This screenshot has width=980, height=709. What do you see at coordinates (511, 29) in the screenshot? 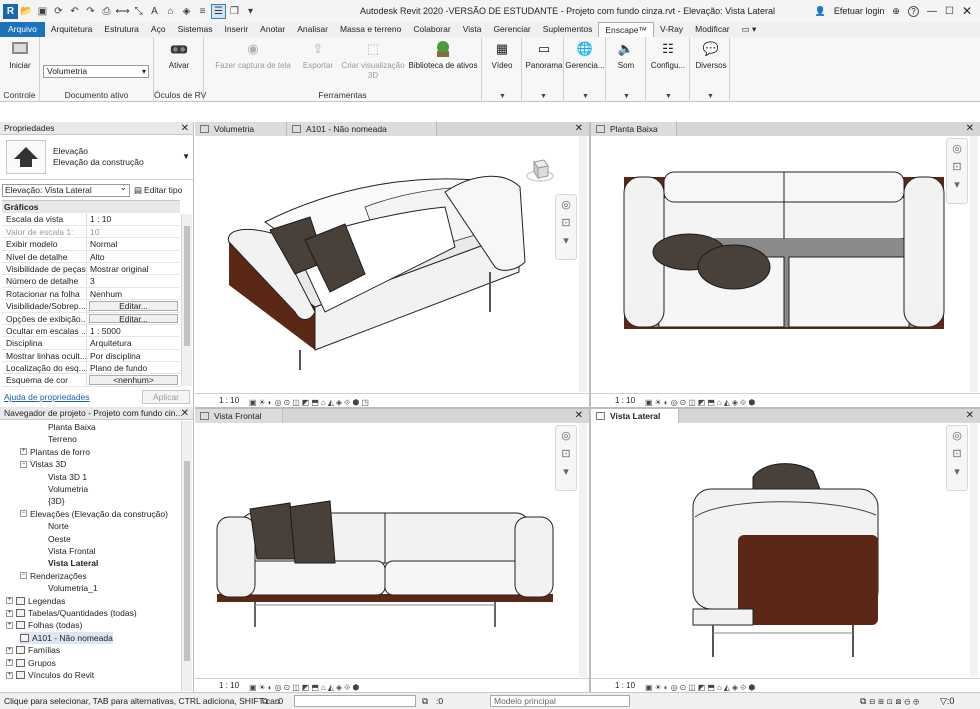
I see `tab-gerenciar: Gerenciar` at bounding box center [511, 29].